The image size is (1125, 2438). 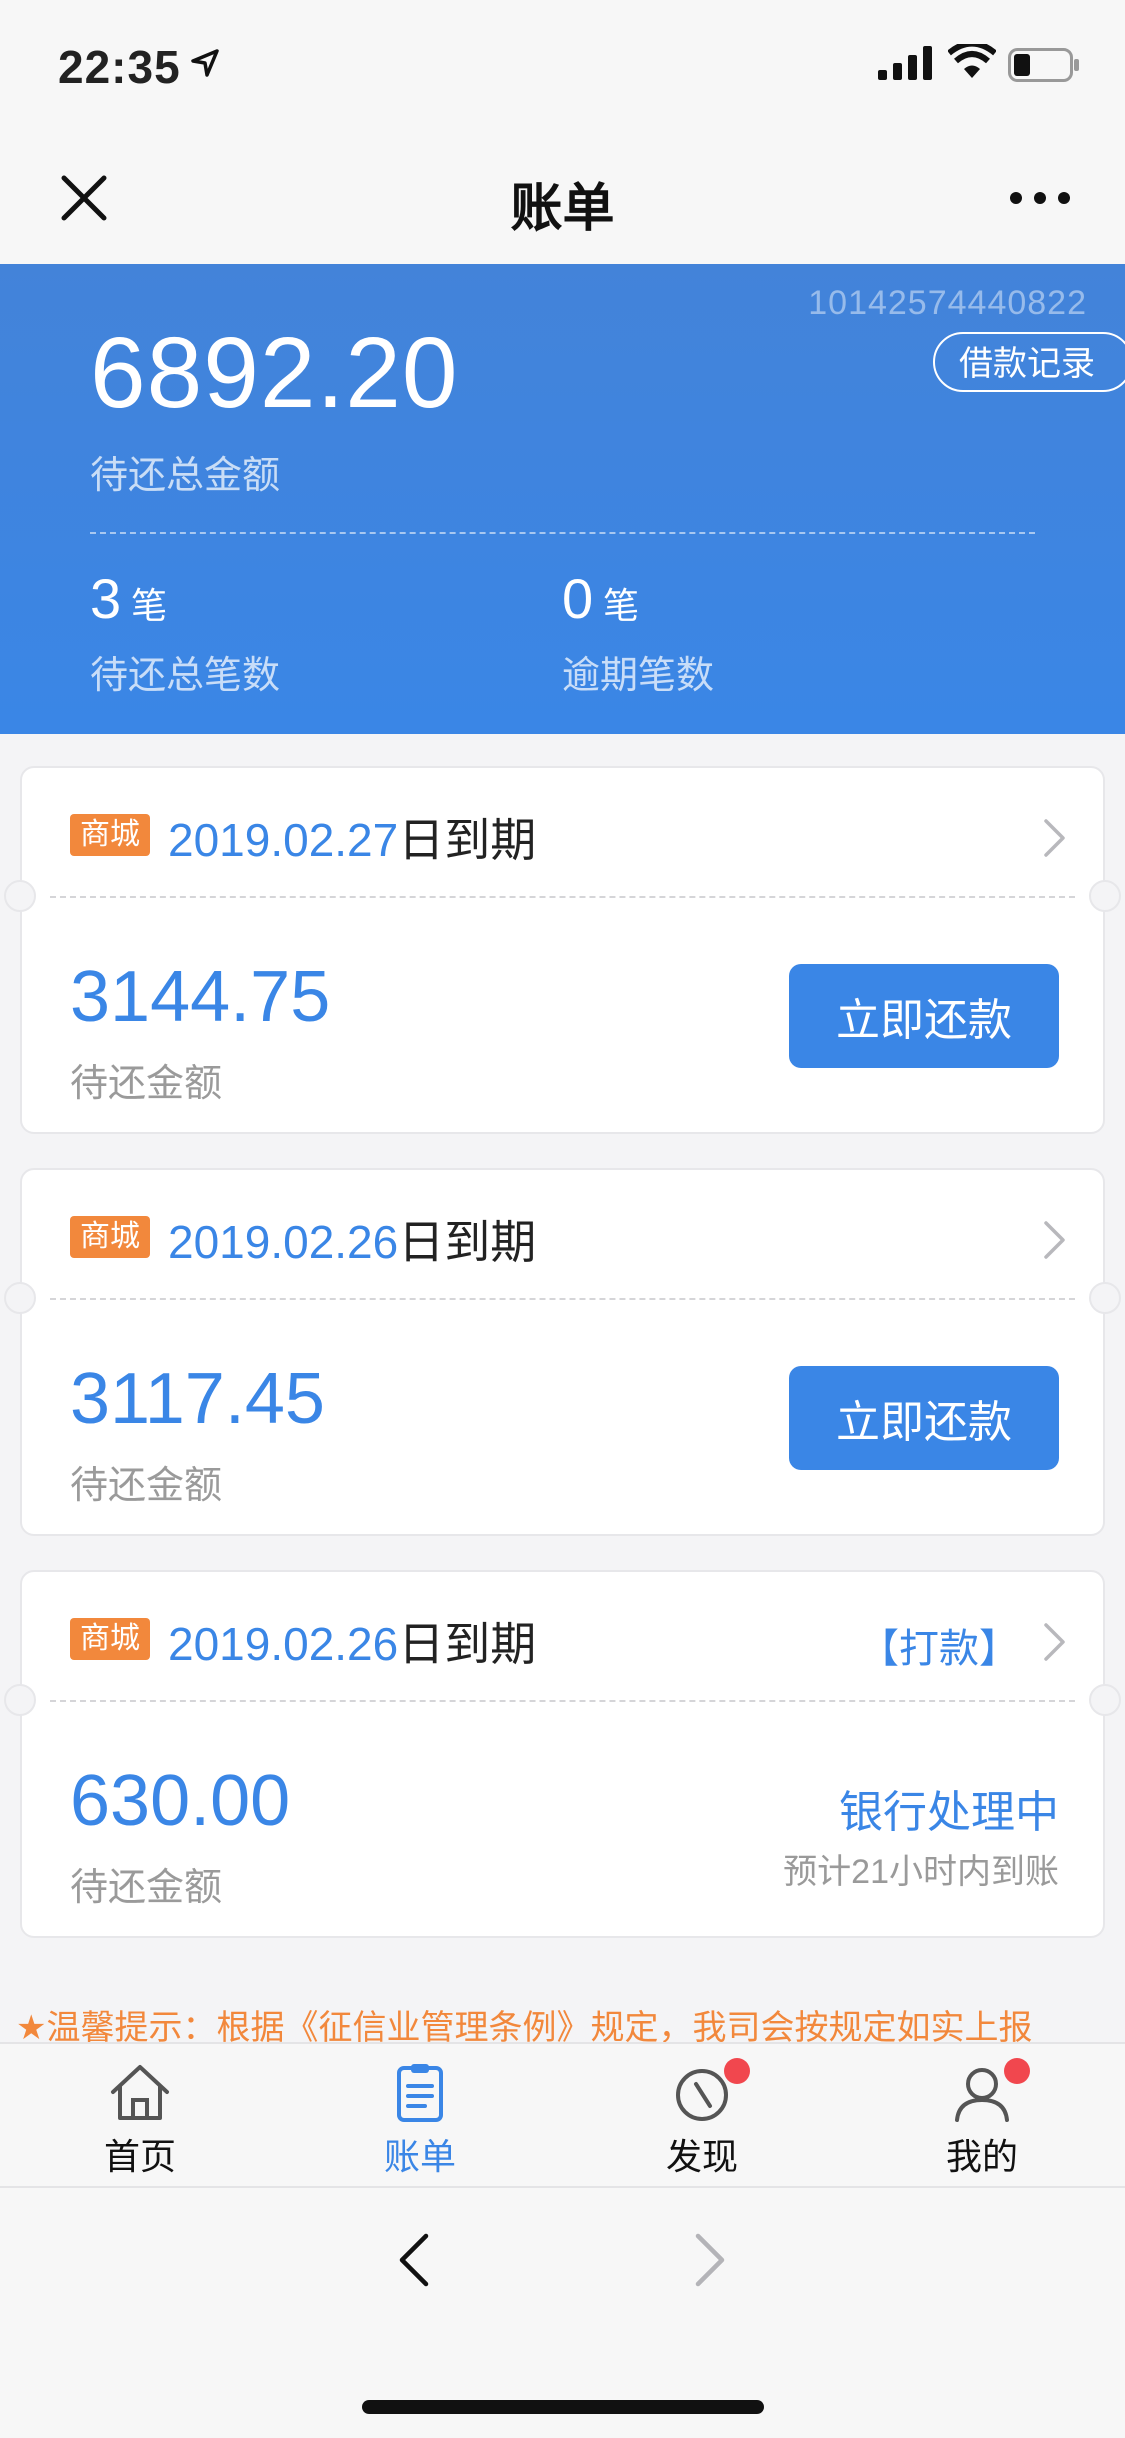 What do you see at coordinates (205, 63) in the screenshot?
I see `location-arrow-icon` at bounding box center [205, 63].